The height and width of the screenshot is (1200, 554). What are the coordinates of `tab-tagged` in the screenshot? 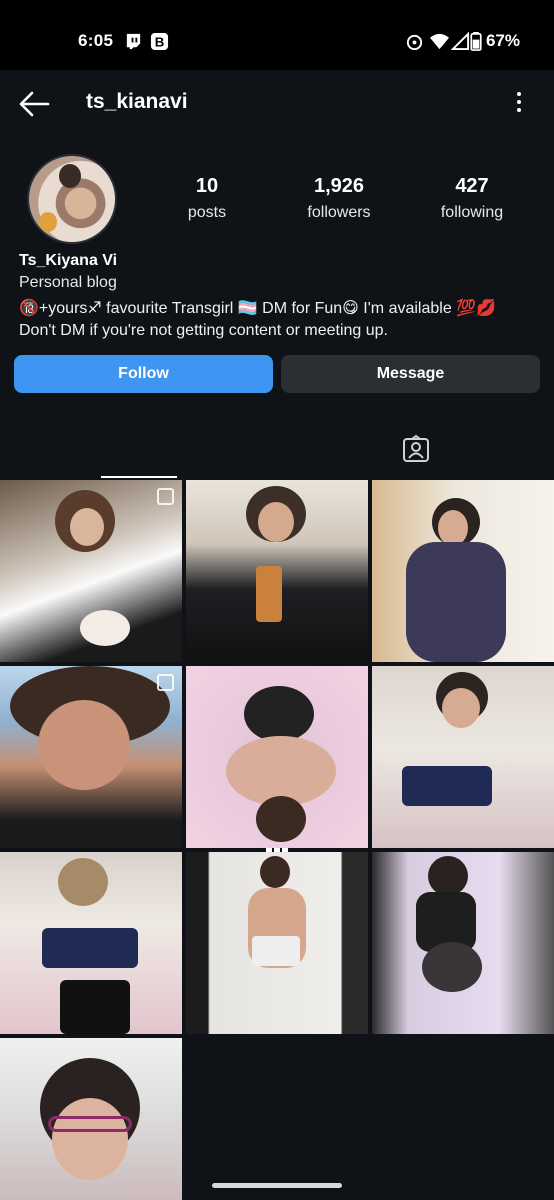 It's located at (416, 449).